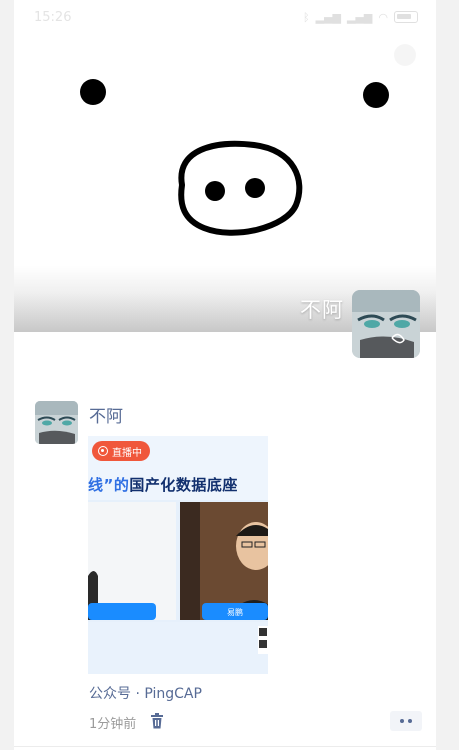 This screenshot has height=750, width=459. I want to click on more-actions-button, so click(406, 721).